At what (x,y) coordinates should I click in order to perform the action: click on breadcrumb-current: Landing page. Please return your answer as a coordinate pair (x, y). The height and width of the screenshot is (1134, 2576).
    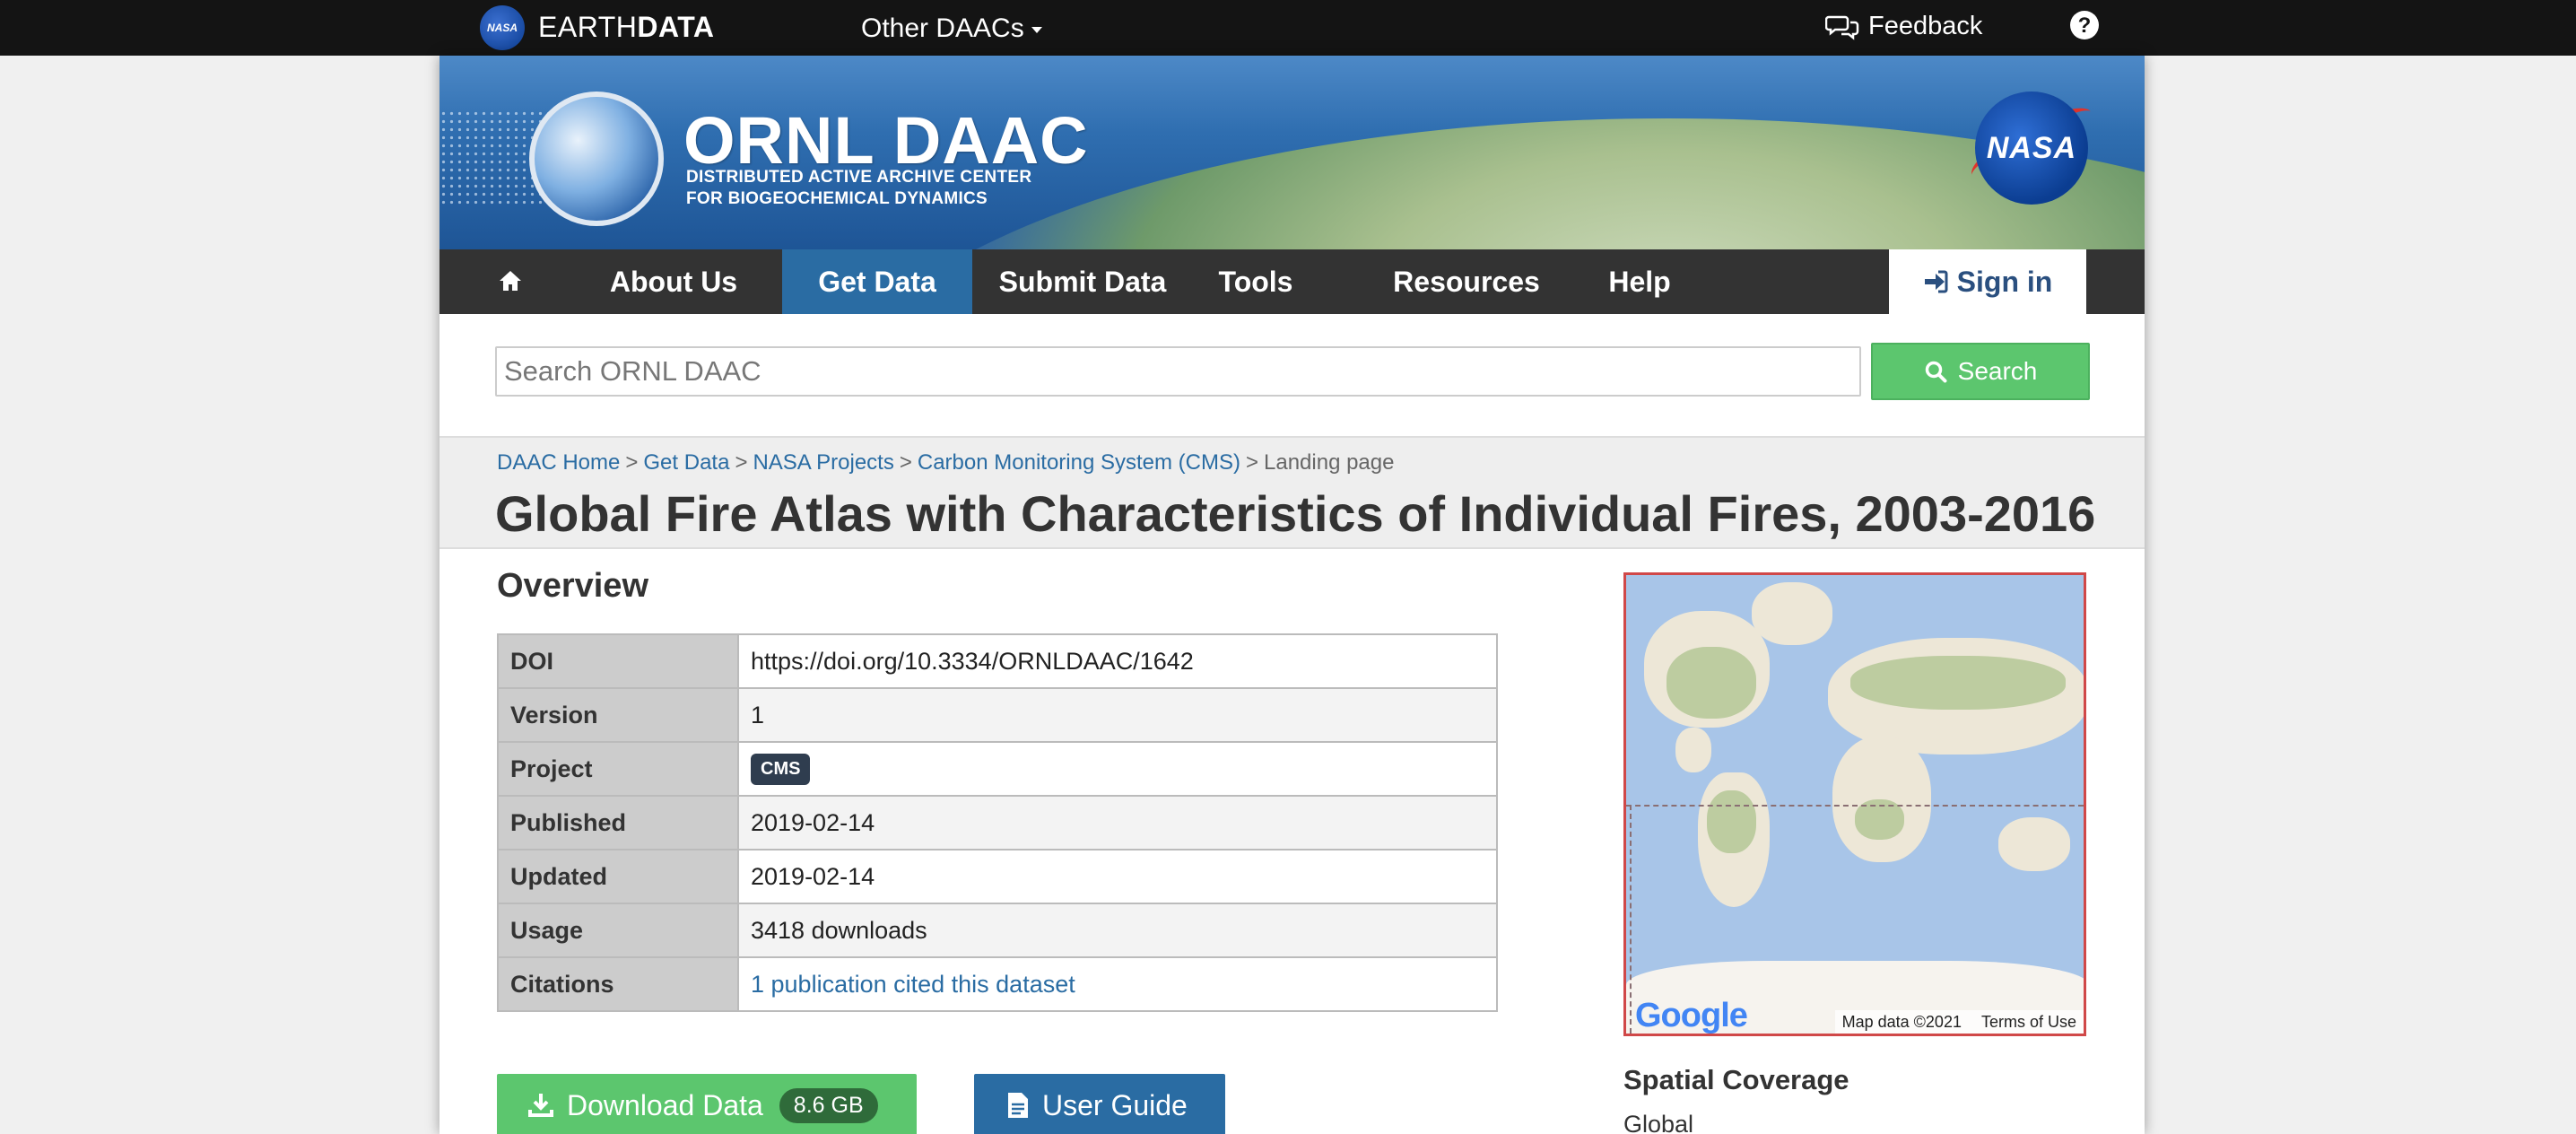
    Looking at the image, I should click on (1329, 462).